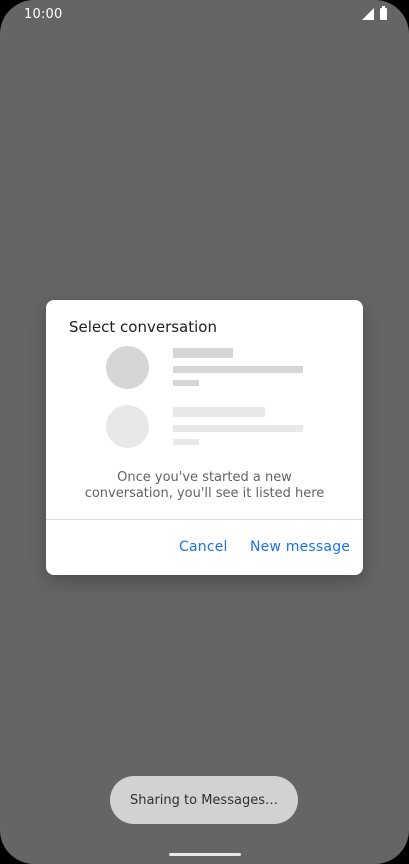  Describe the element at coordinates (204, 15) in the screenshot. I see `status-bar: 10:00` at that location.